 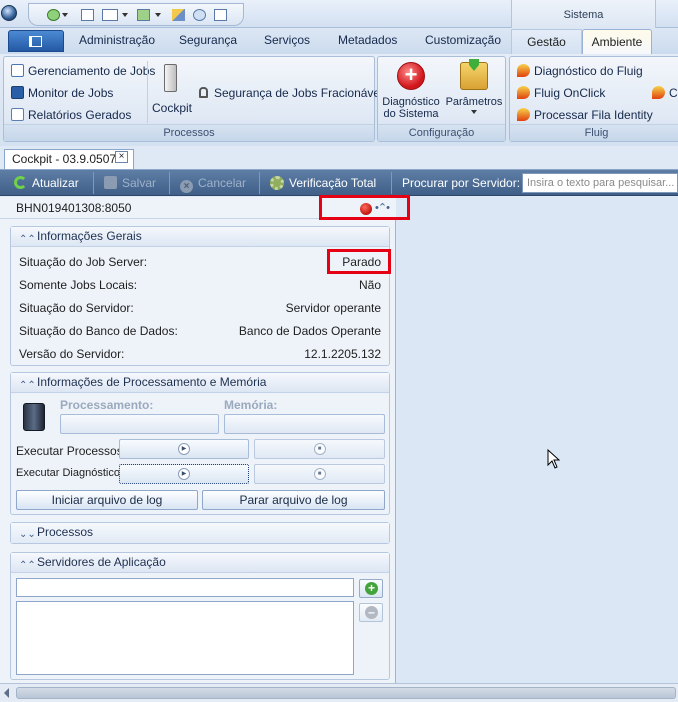 I want to click on panel-icon, so click(x=110, y=15).